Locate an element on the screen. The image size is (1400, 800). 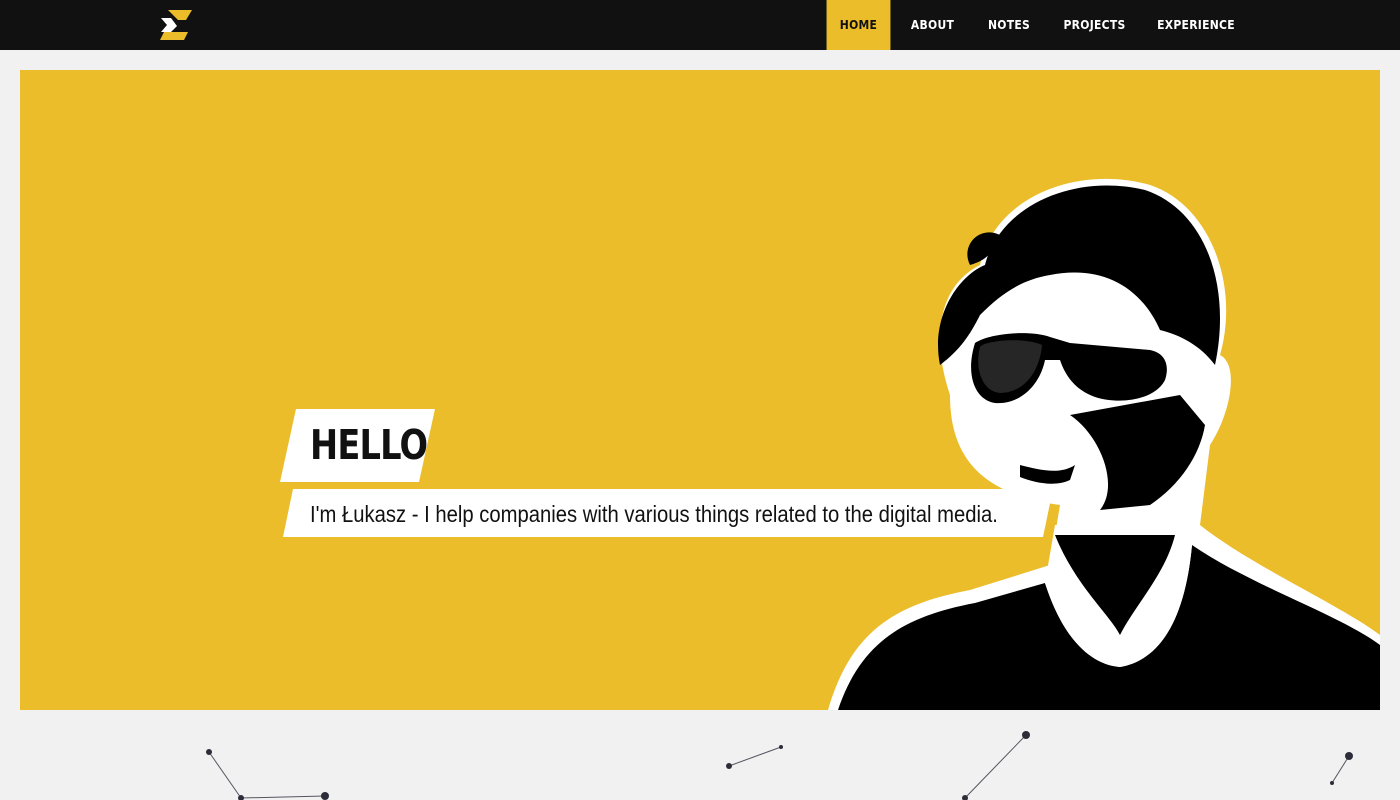
main-nav: HOME ABOUT NOTES PROJECTS EXPERIENCE is located at coordinates (1036, 25).